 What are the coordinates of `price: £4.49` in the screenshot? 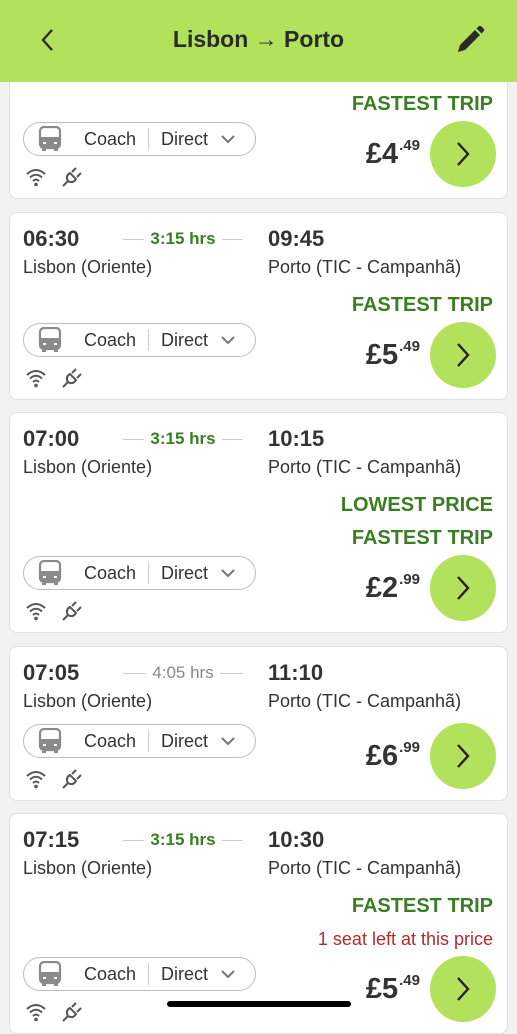 It's located at (393, 154).